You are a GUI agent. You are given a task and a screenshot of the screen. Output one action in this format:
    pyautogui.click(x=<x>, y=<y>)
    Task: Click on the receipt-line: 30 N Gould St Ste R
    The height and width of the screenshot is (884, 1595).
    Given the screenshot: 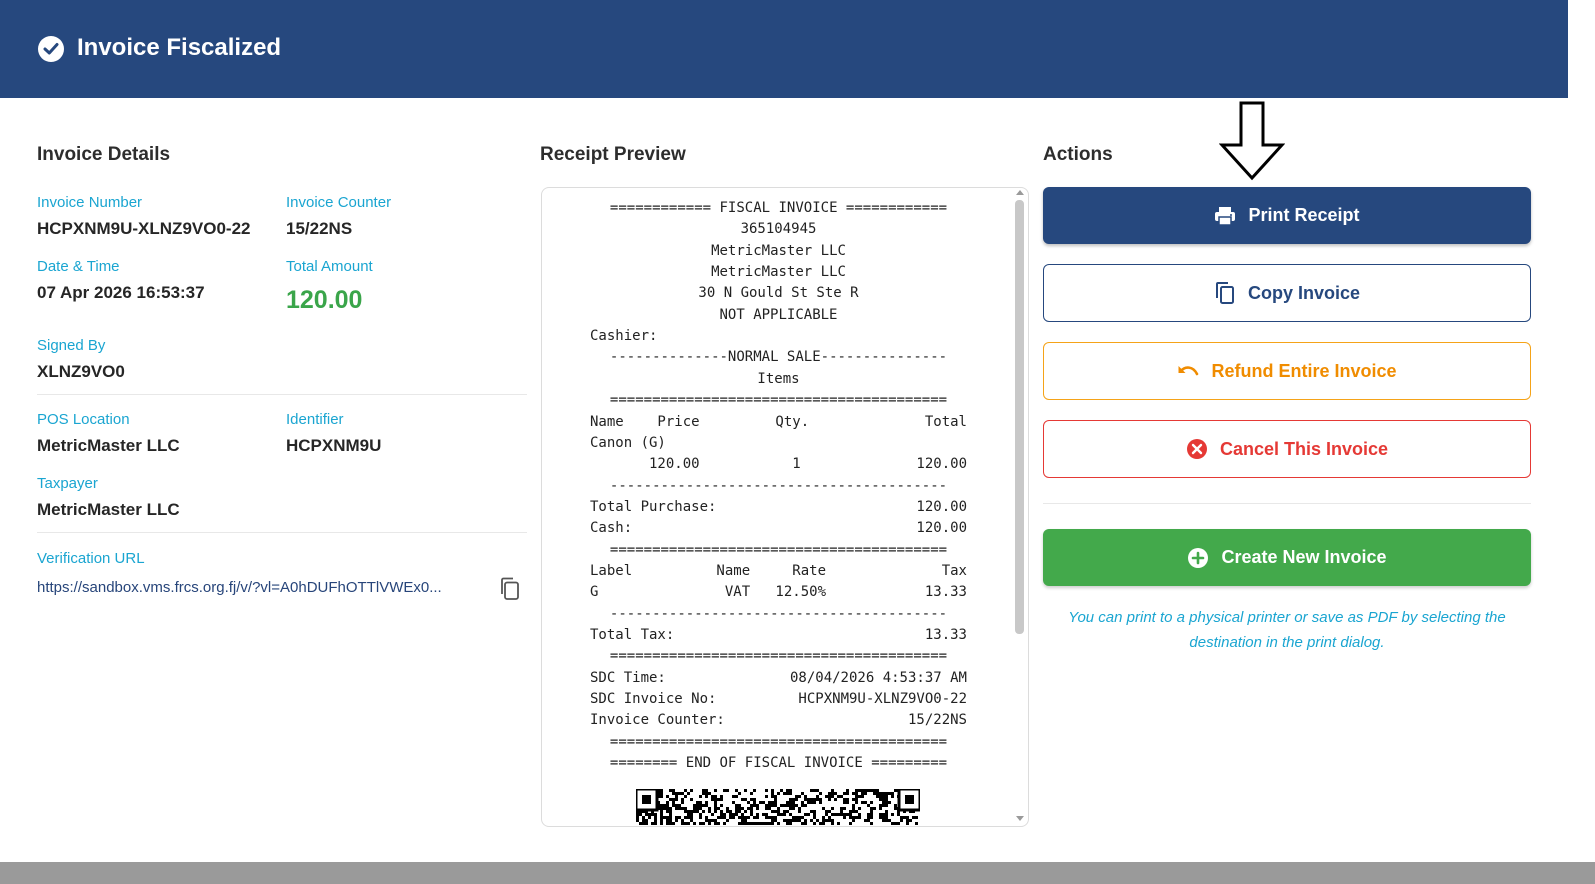 What is the action you would take?
    pyautogui.click(x=778, y=295)
    